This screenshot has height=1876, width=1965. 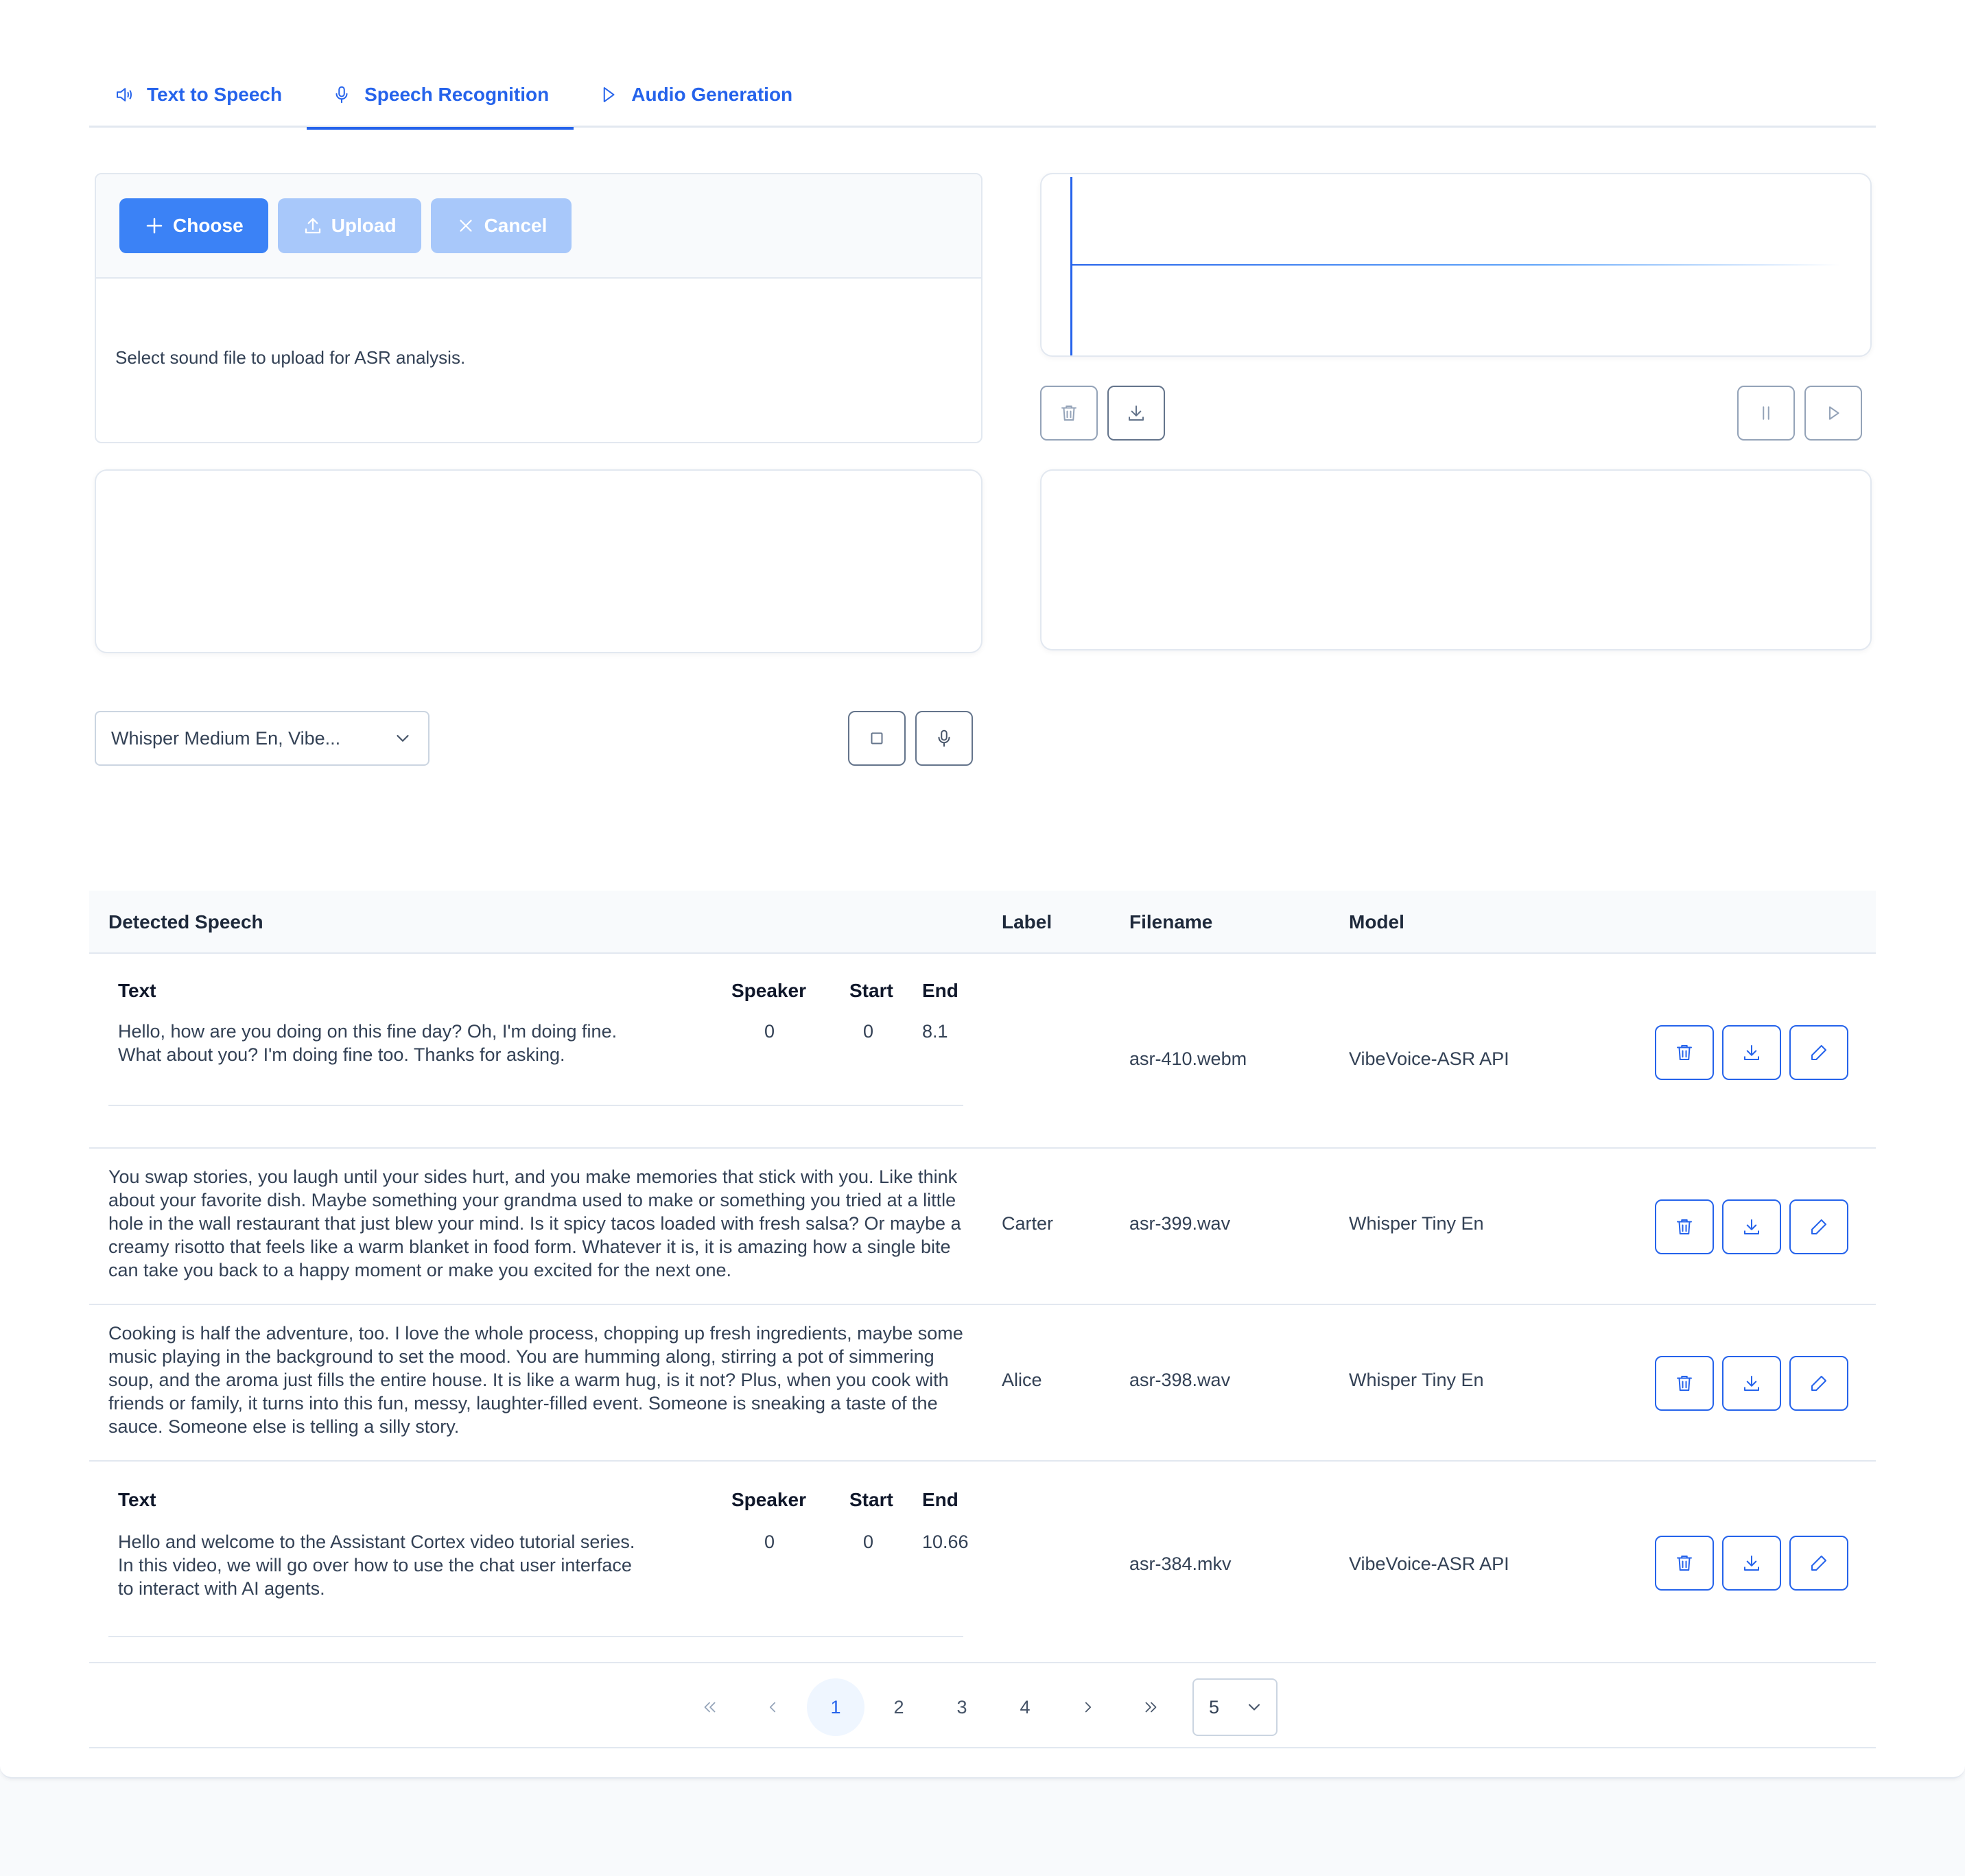 What do you see at coordinates (364, 225) in the screenshot?
I see `upload-label: Upload` at bounding box center [364, 225].